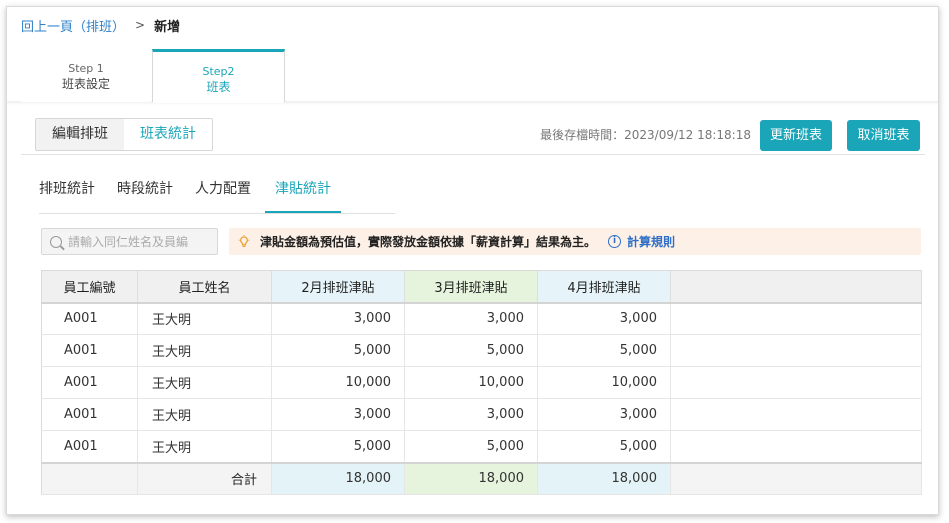 This screenshot has height=523, width=949. I want to click on table-total-row: 合計 18,000 18,000 18,000, so click(481, 478).